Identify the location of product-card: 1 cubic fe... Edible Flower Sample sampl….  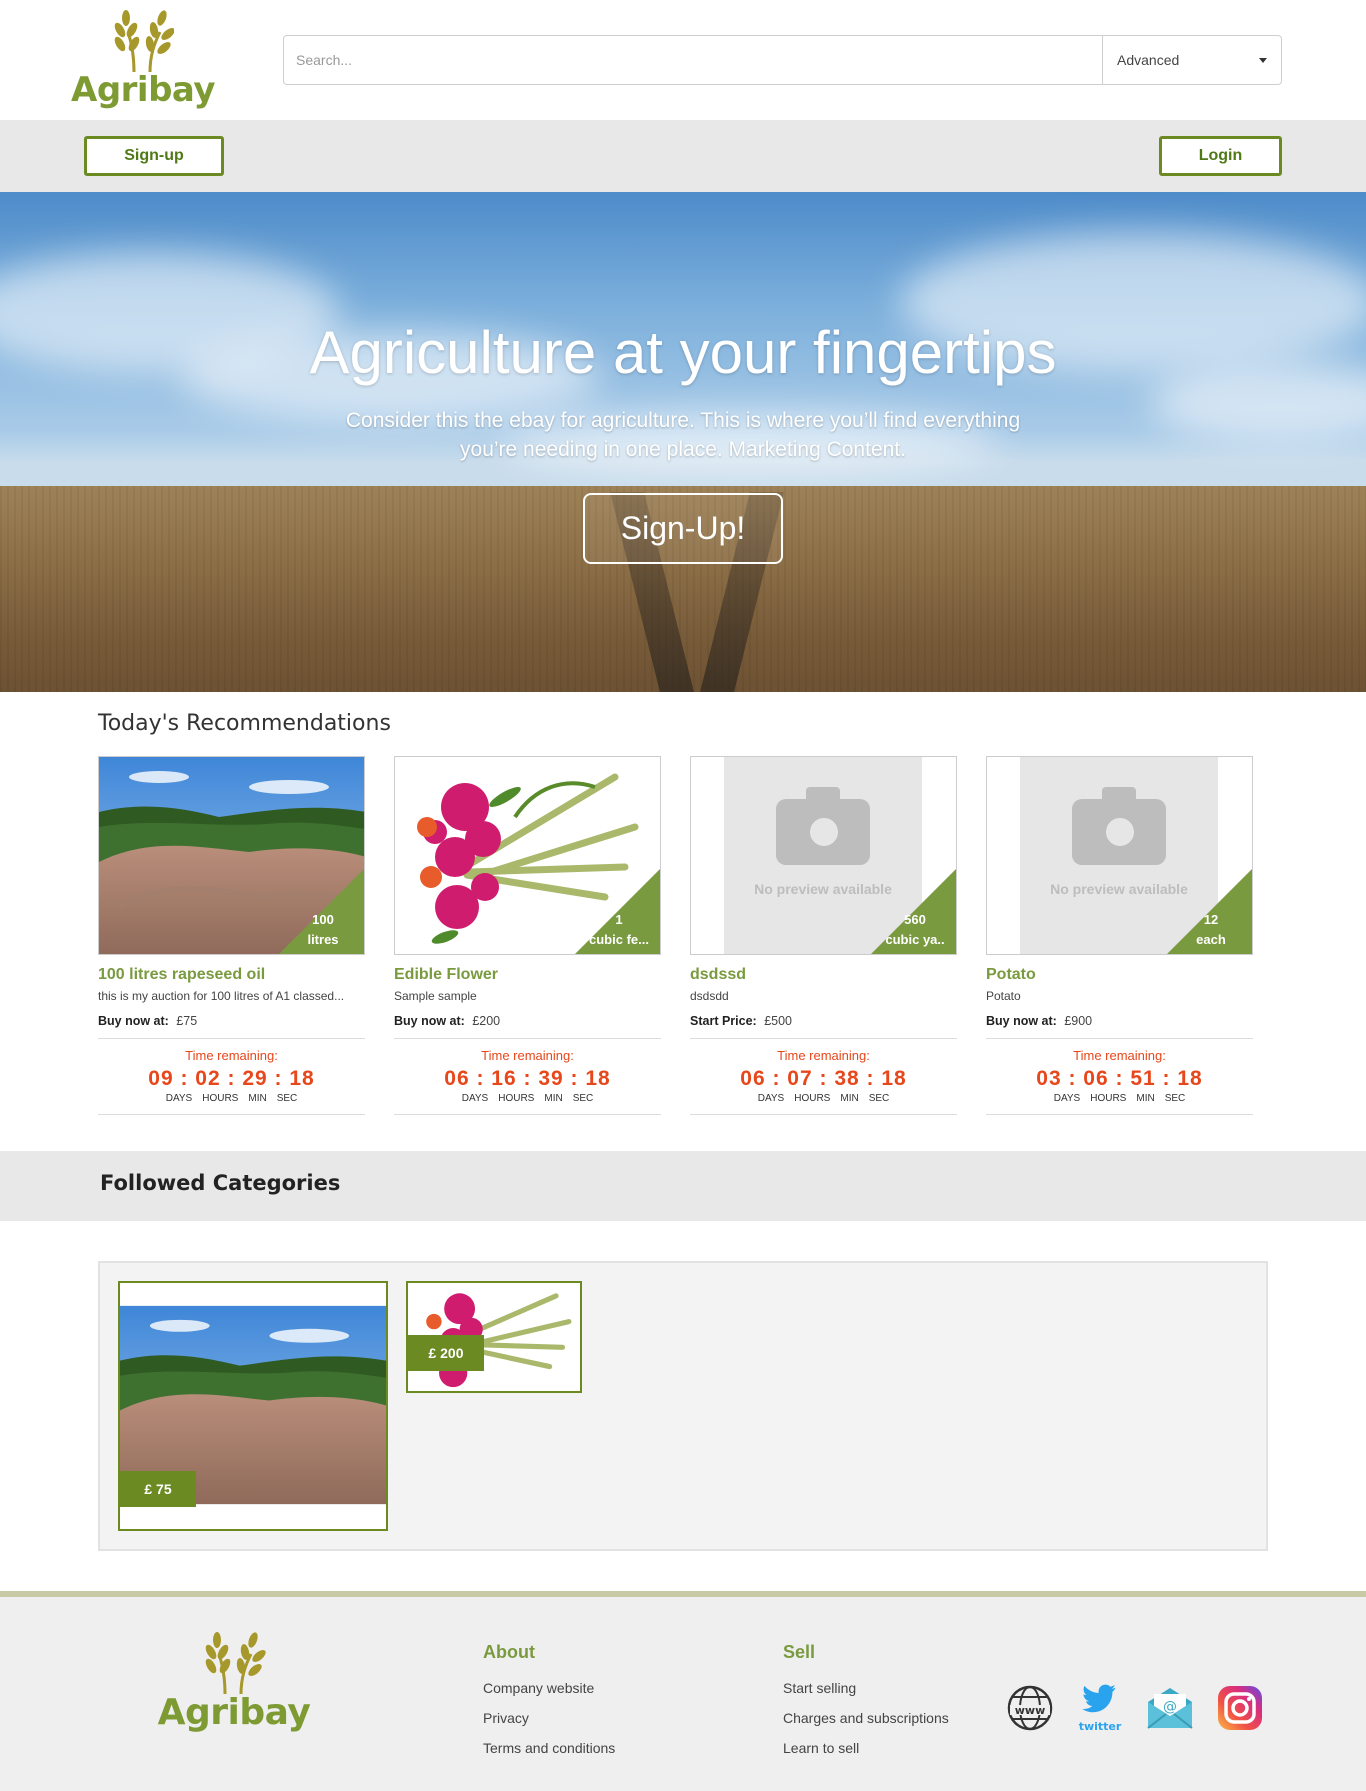
(527, 935).